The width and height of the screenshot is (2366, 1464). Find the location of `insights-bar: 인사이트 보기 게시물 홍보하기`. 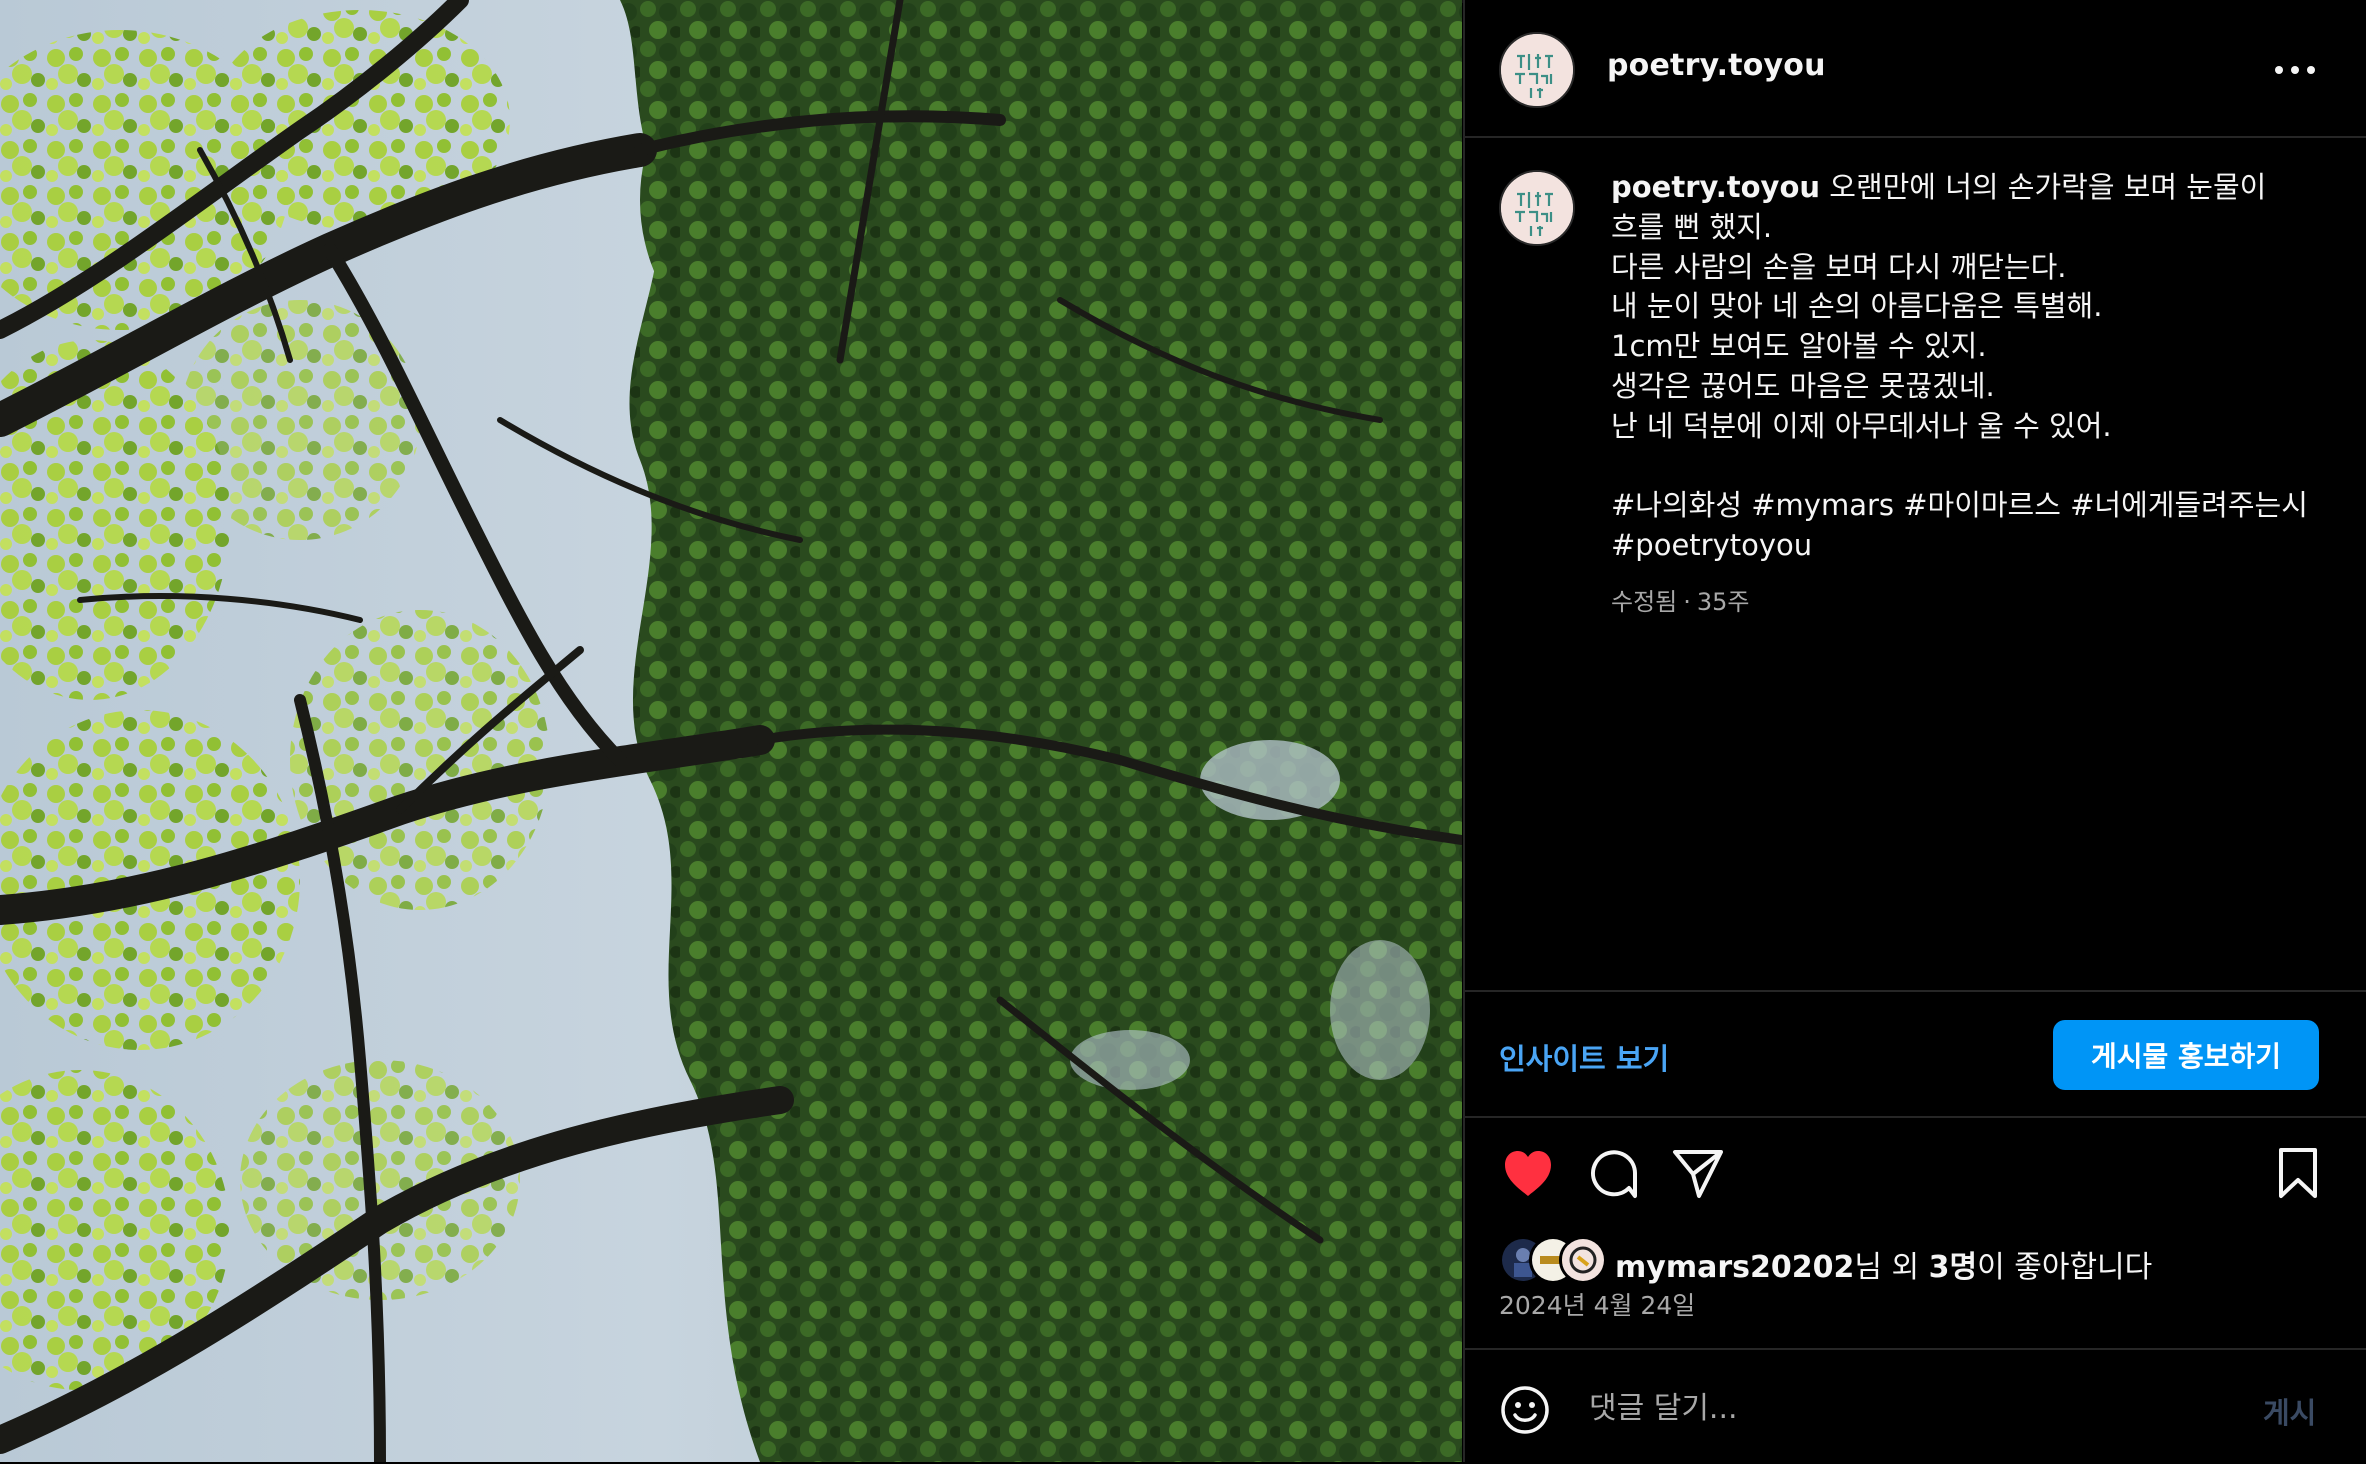

insights-bar: 인사이트 보기 게시물 홍보하기 is located at coordinates (1915, 1054).